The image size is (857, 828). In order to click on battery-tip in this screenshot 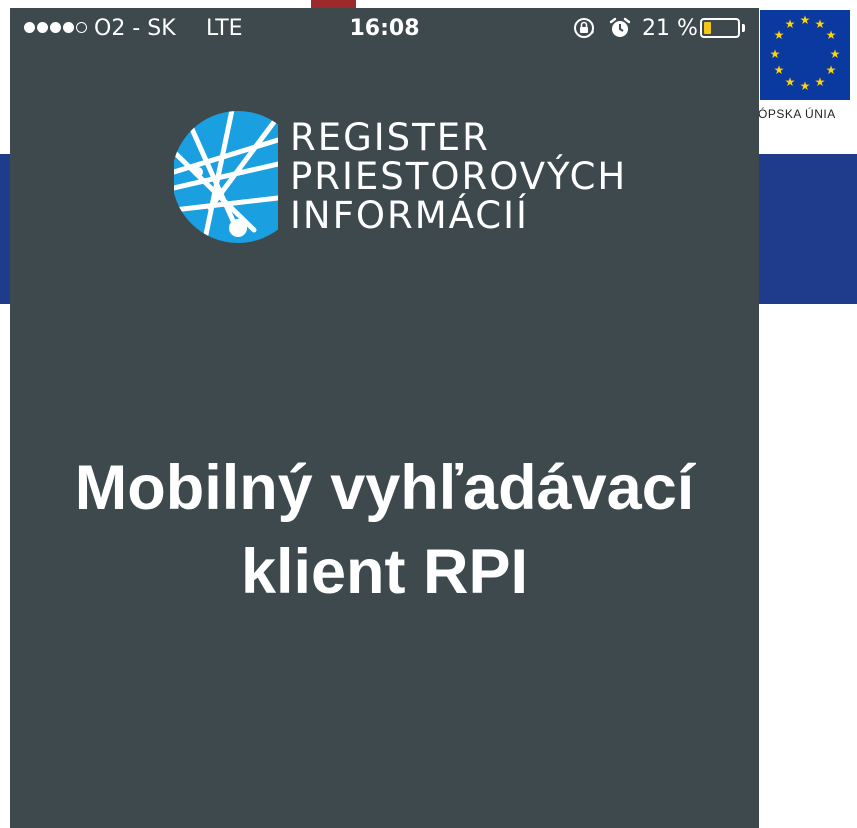, I will do `click(743, 28)`.